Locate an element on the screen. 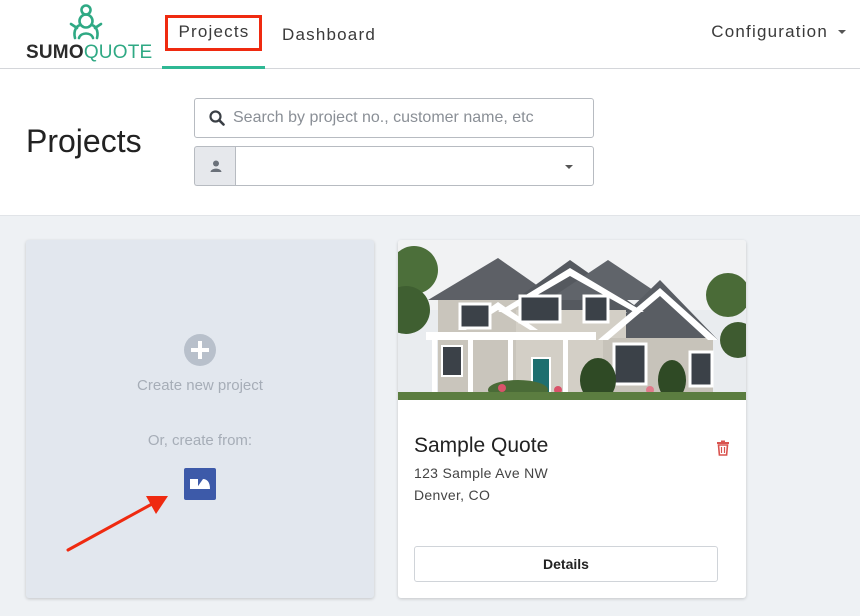 The image size is (860, 616). create-from-label: Or, create from: is located at coordinates (200, 440).